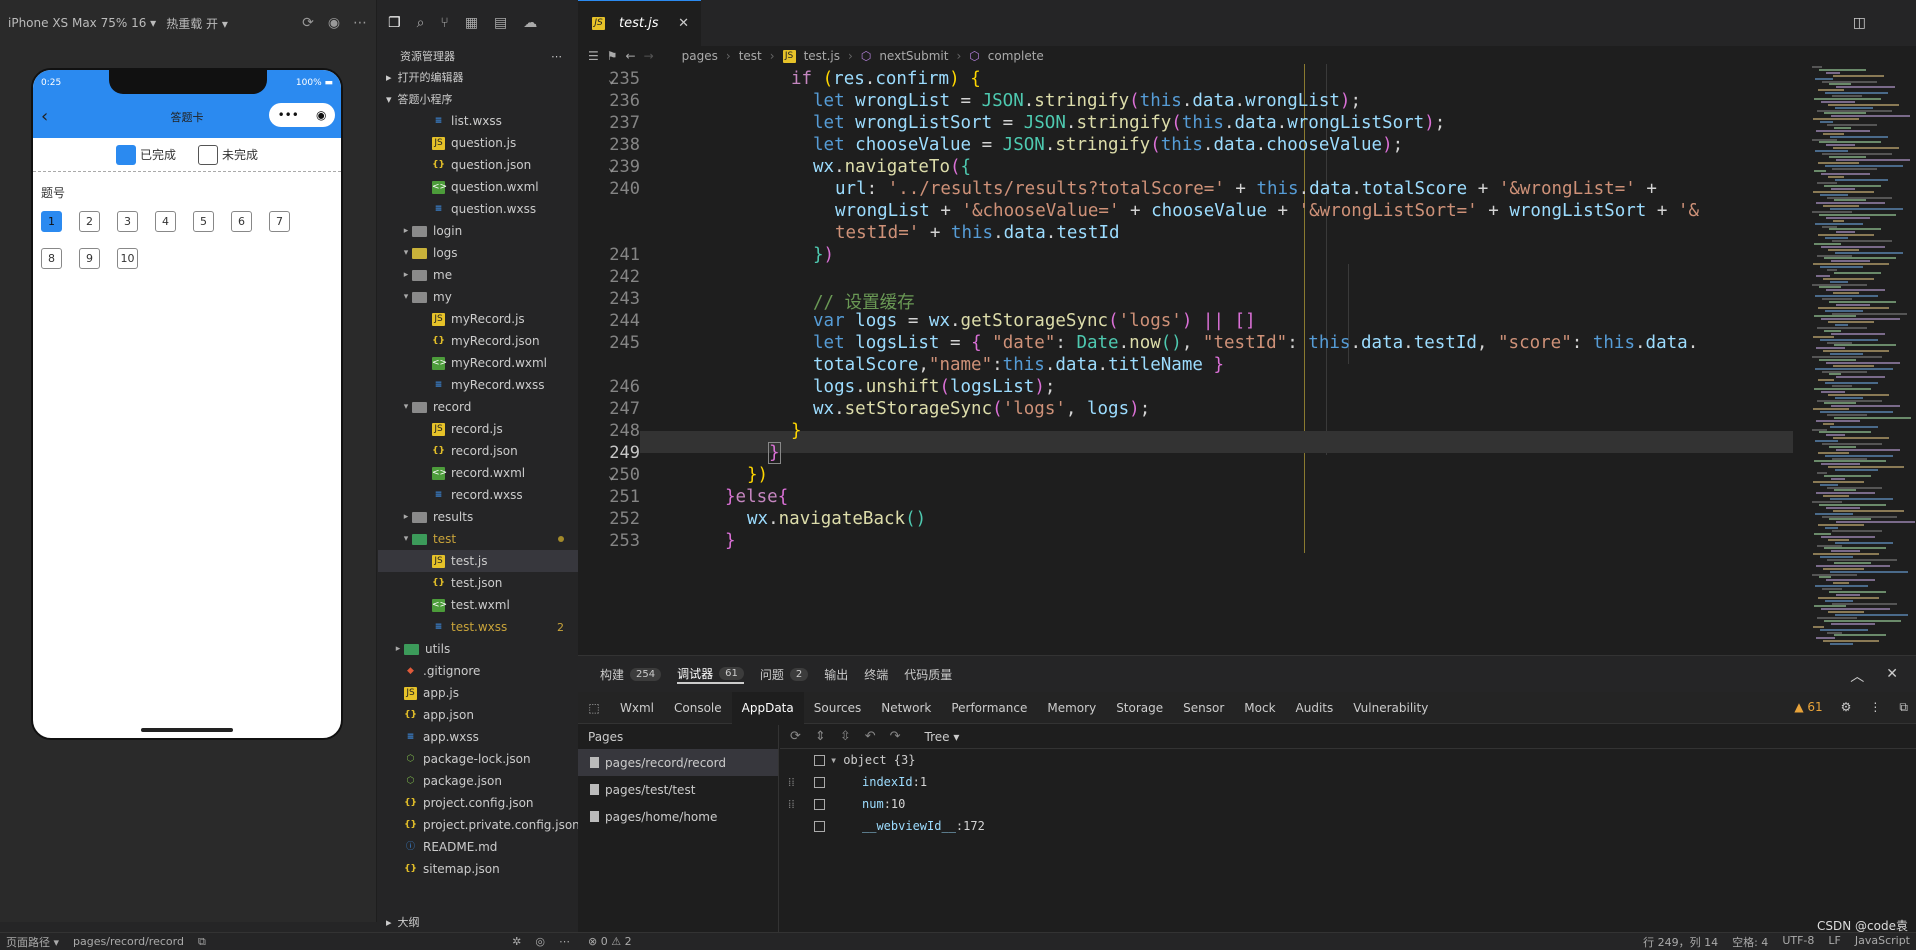 The height and width of the screenshot is (950, 1916). What do you see at coordinates (1798, 942) in the screenshot?
I see `encoding: UTF-8` at bounding box center [1798, 942].